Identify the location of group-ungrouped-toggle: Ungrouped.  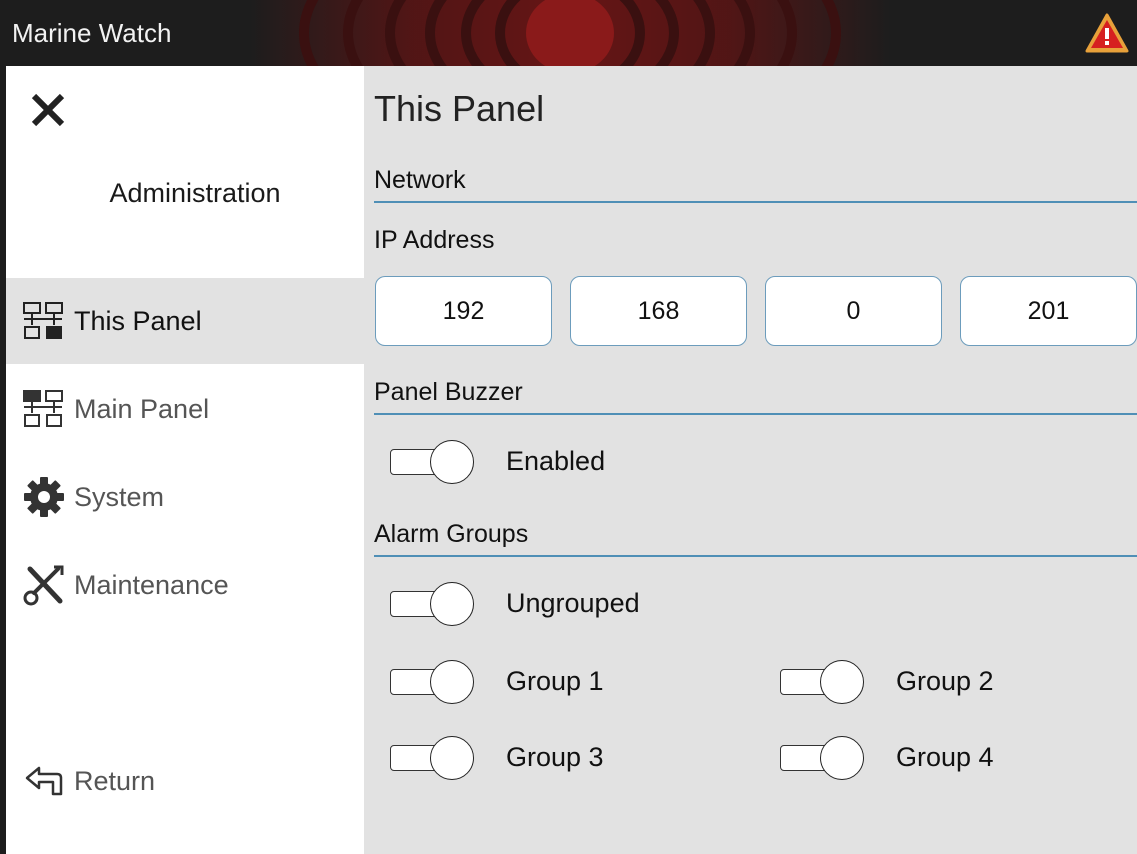
(513, 604).